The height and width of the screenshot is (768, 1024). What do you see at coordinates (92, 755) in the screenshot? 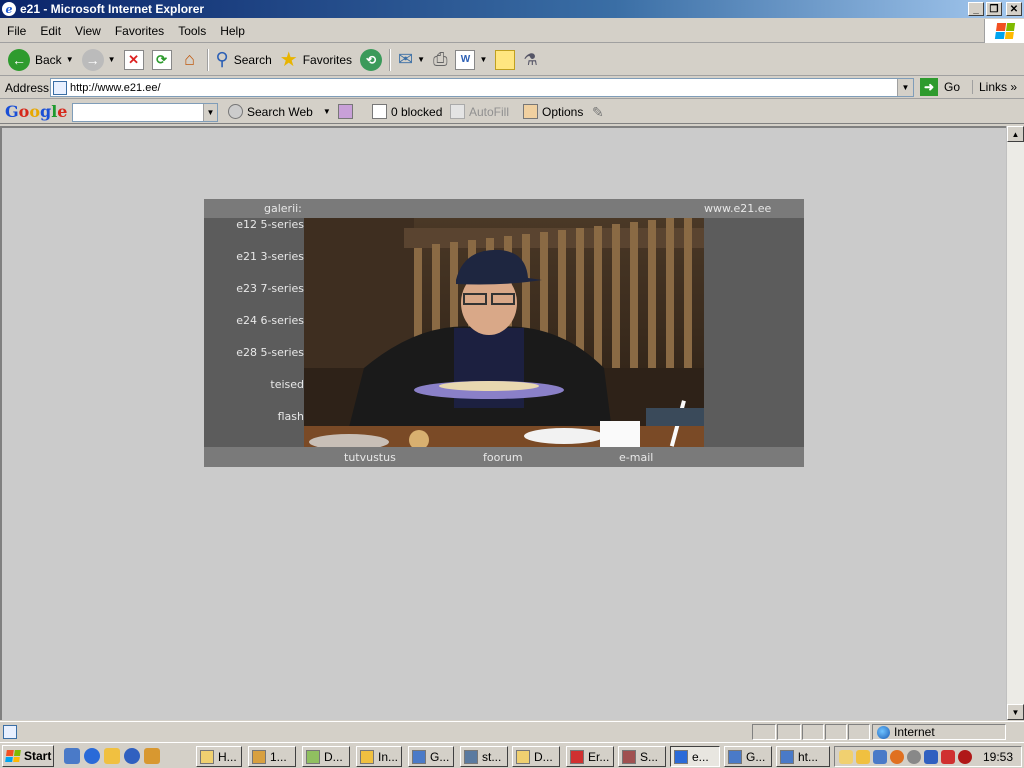
I see `ie-quick-launch-icon` at bounding box center [92, 755].